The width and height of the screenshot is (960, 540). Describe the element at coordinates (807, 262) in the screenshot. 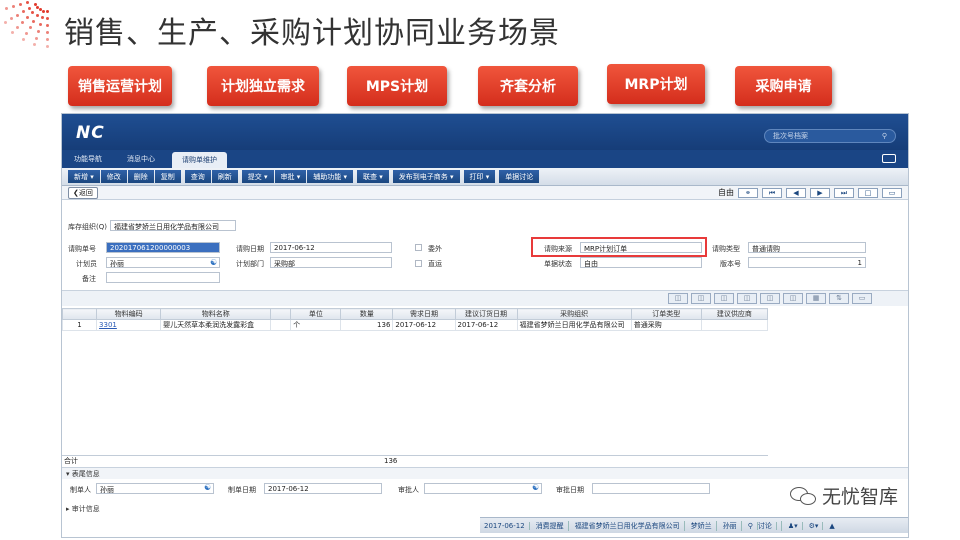

I see `version-field: 1` at that location.